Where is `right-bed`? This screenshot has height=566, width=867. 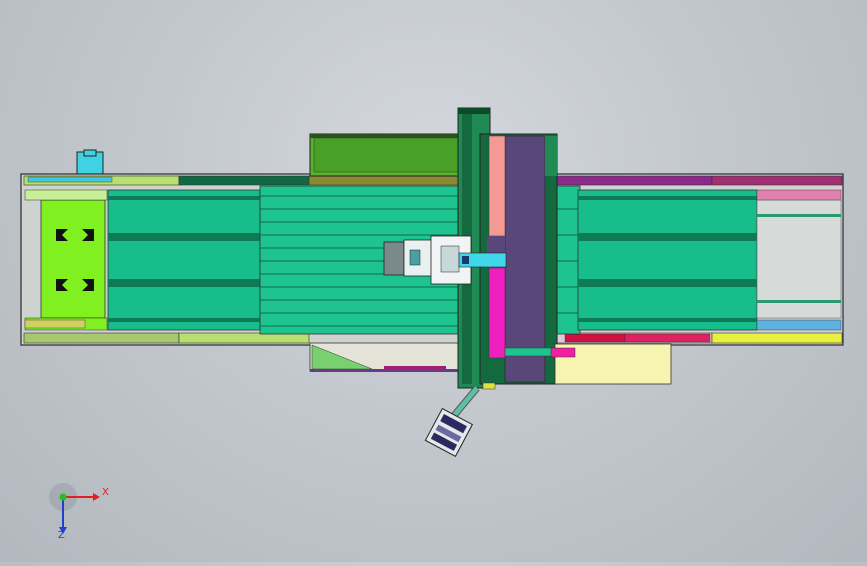
right-bed is located at coordinates (709, 260).